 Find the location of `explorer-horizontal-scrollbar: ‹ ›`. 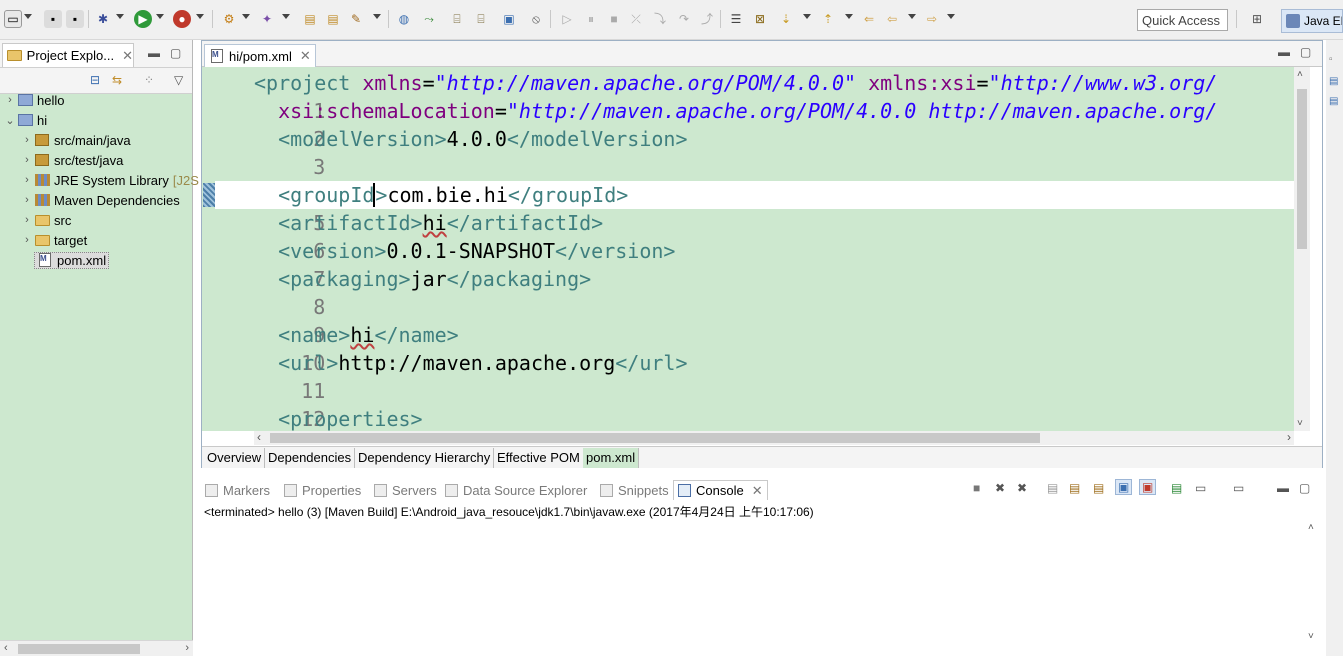

explorer-horizontal-scrollbar: ‹ › is located at coordinates (96, 648).